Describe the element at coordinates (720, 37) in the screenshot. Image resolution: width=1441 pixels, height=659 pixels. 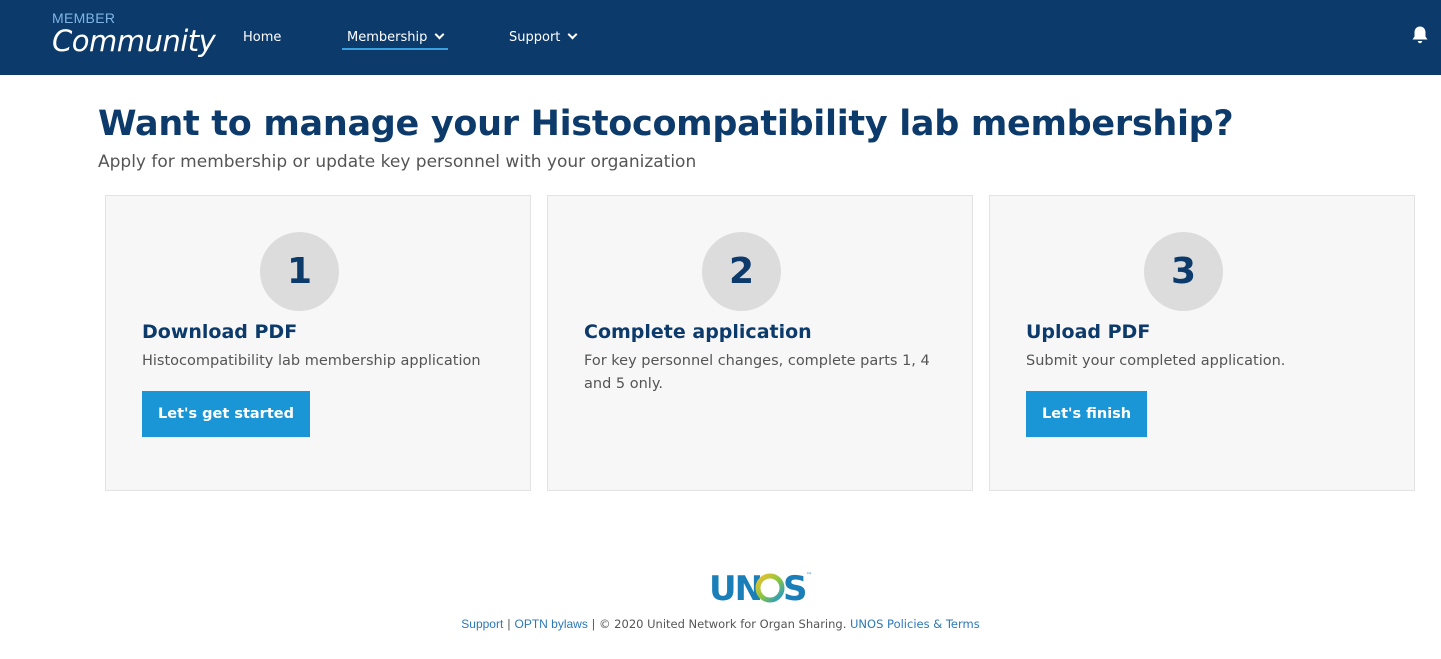
I see `top-navigation-bar: MEMBER Community Home Membership Support` at that location.